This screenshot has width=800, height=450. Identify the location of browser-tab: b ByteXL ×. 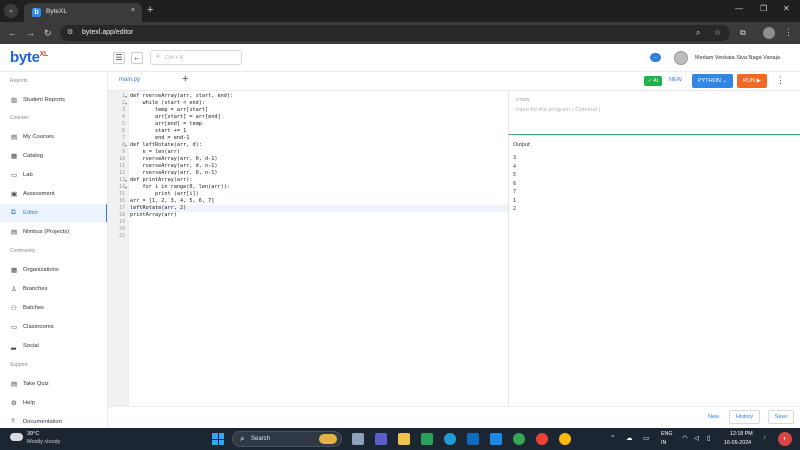
(83, 12).